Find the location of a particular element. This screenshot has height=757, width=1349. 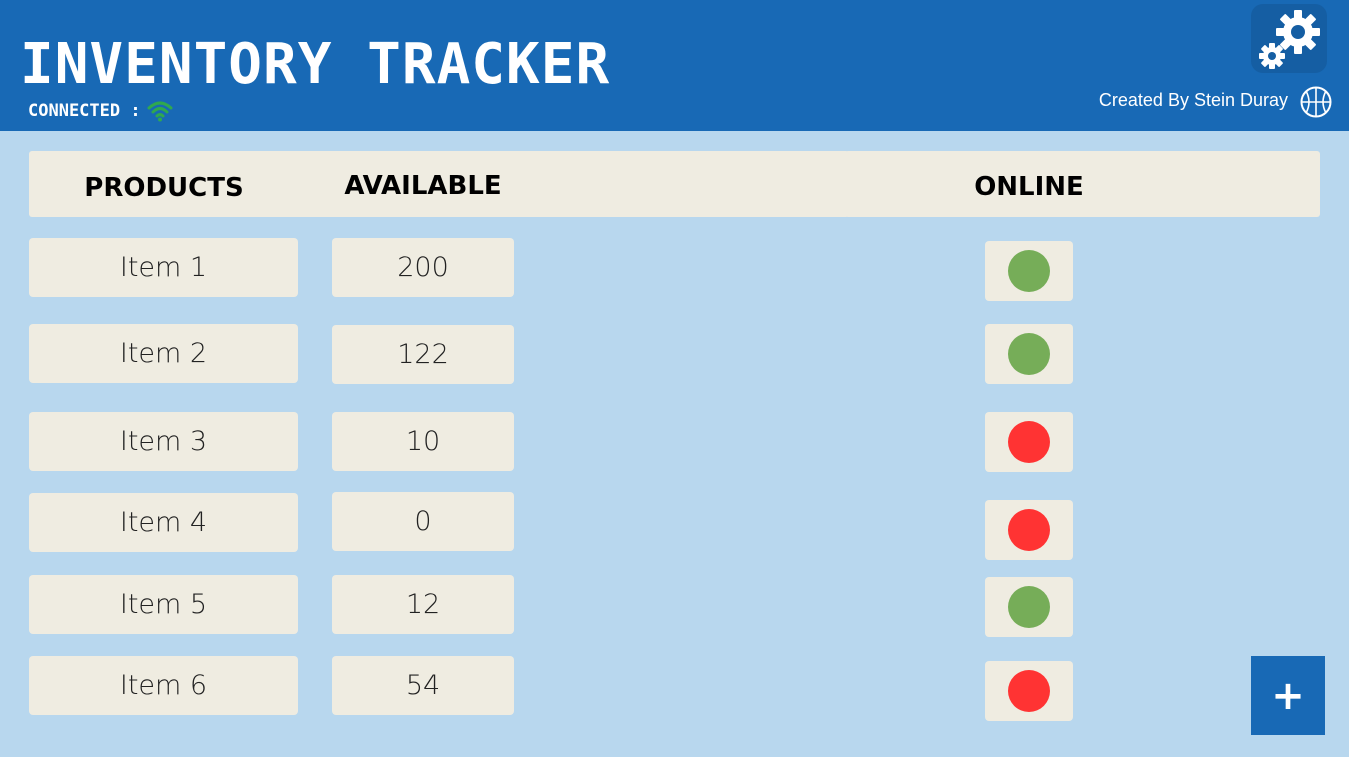

available-cell: 10 is located at coordinates (423, 441).